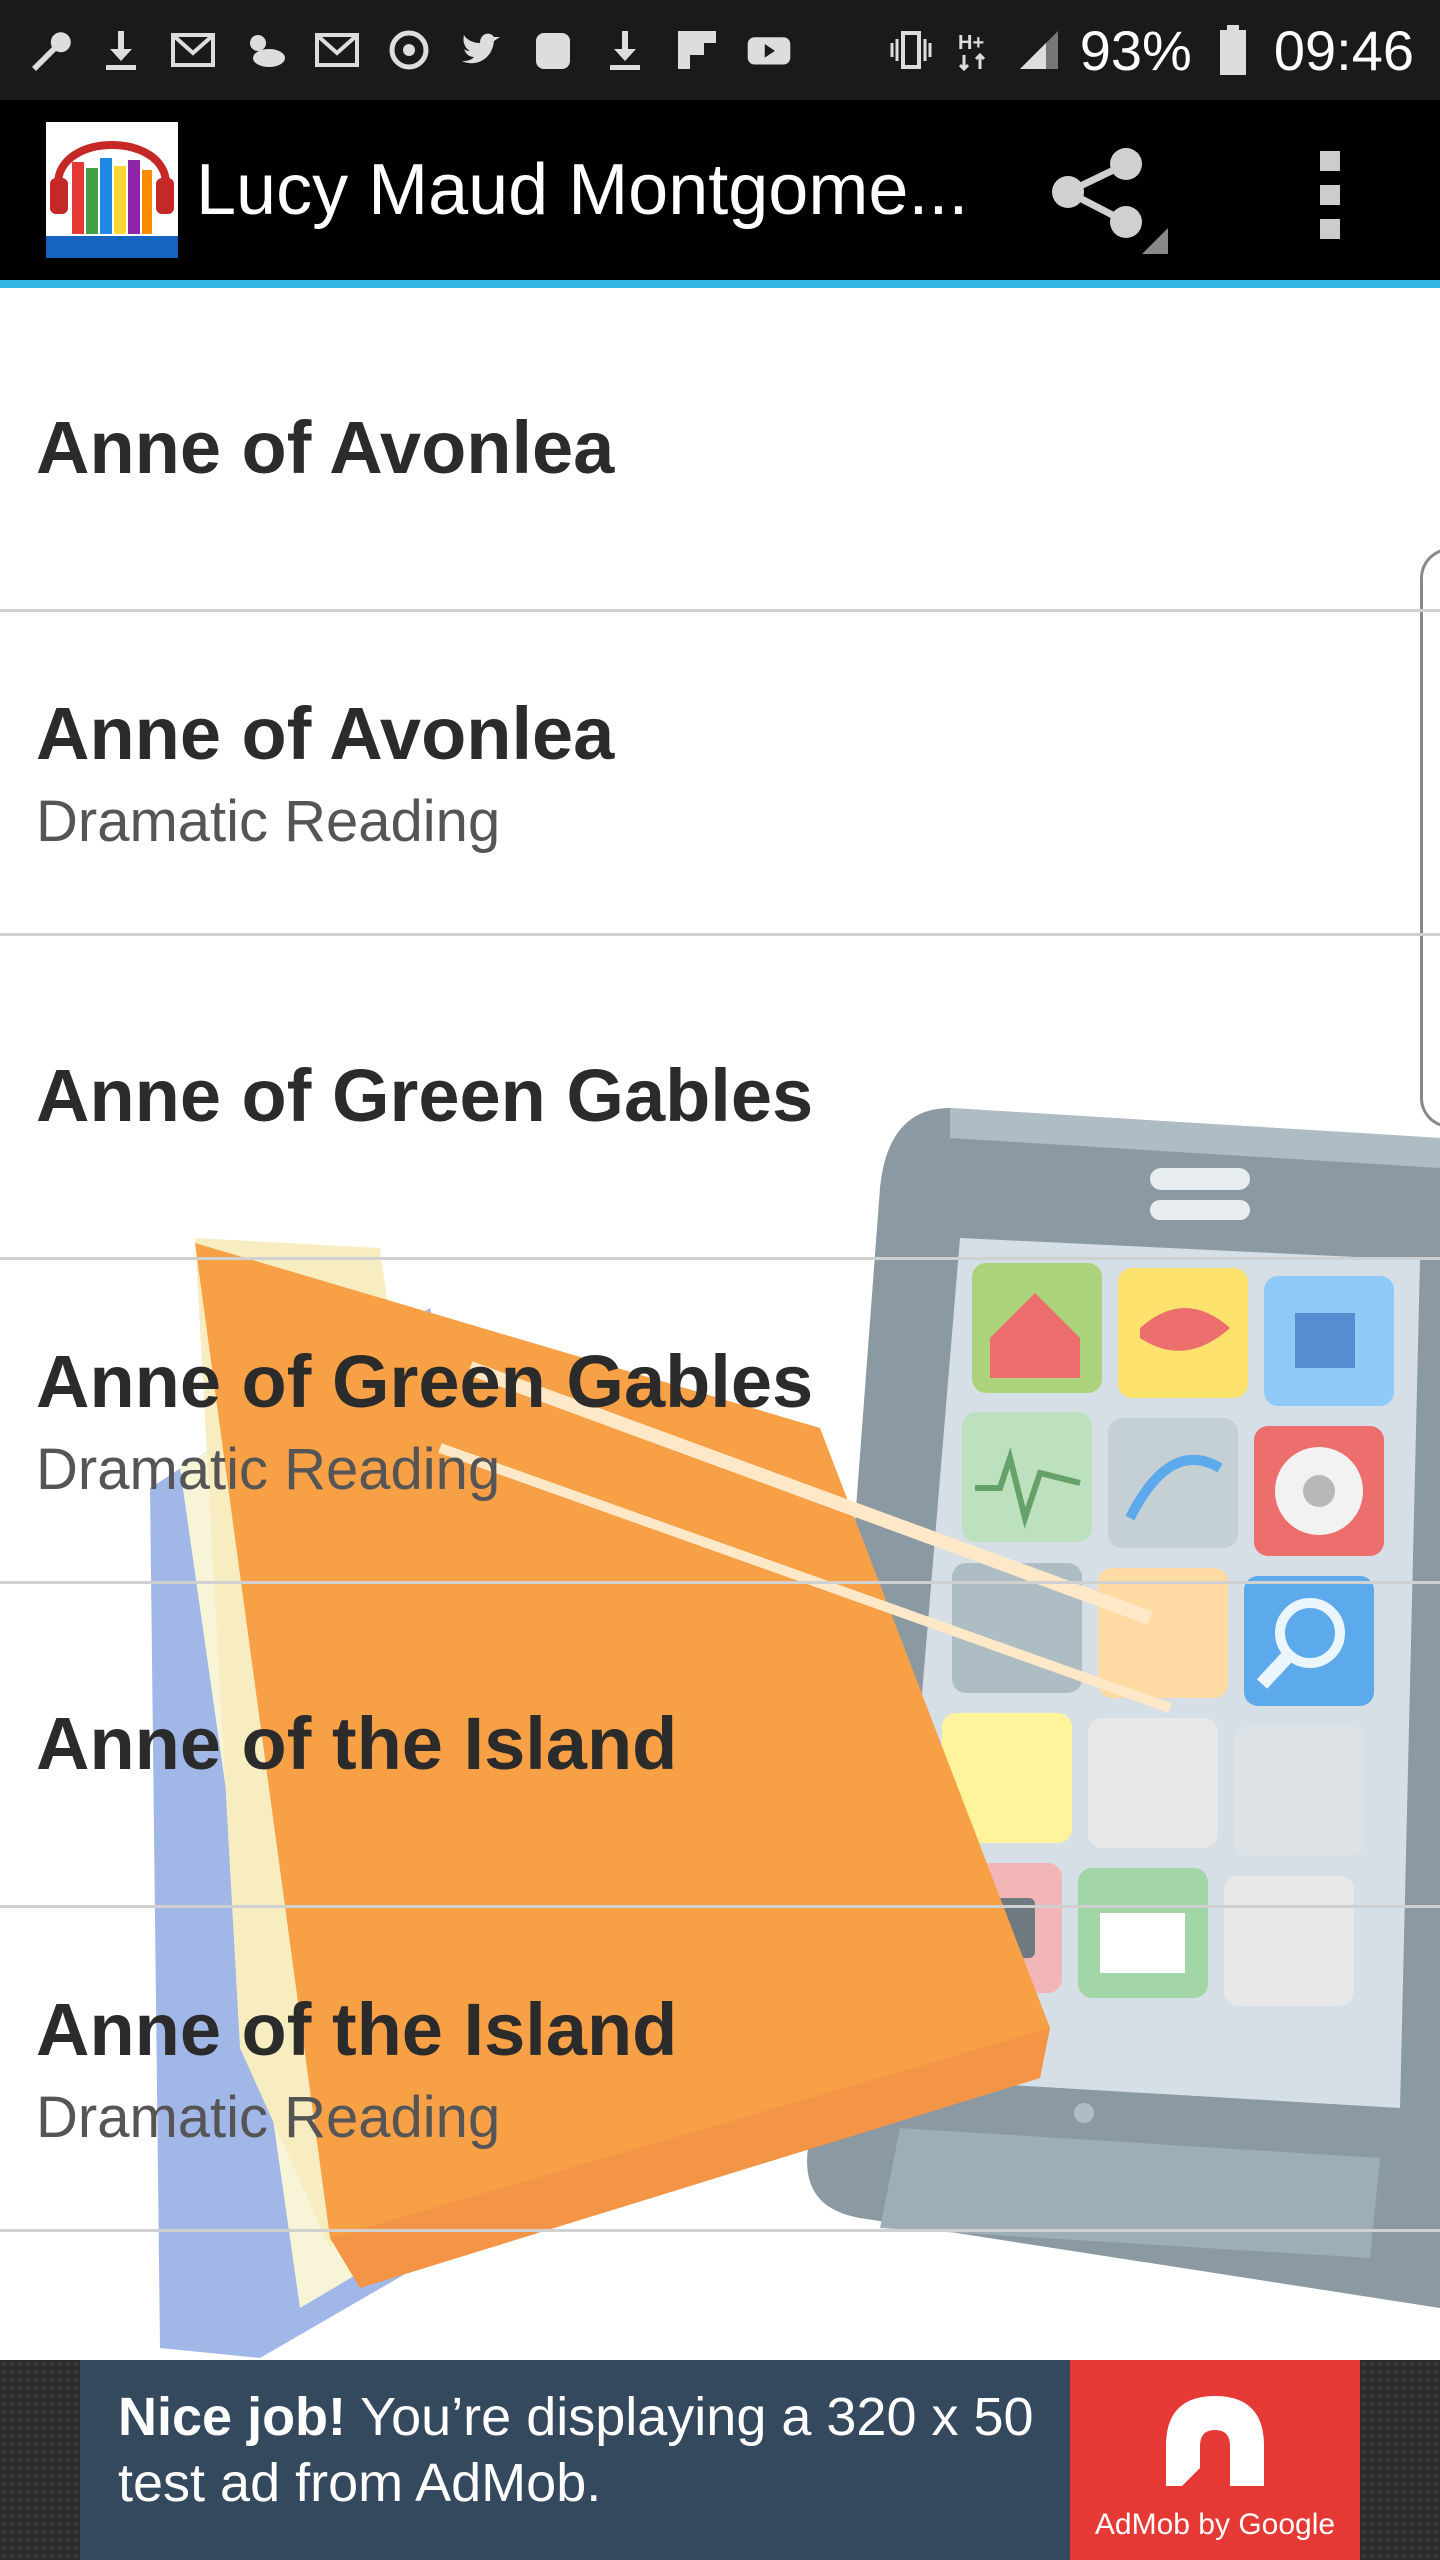 This screenshot has width=1440, height=2560. What do you see at coordinates (720, 284) in the screenshot?
I see `action-bar-divider` at bounding box center [720, 284].